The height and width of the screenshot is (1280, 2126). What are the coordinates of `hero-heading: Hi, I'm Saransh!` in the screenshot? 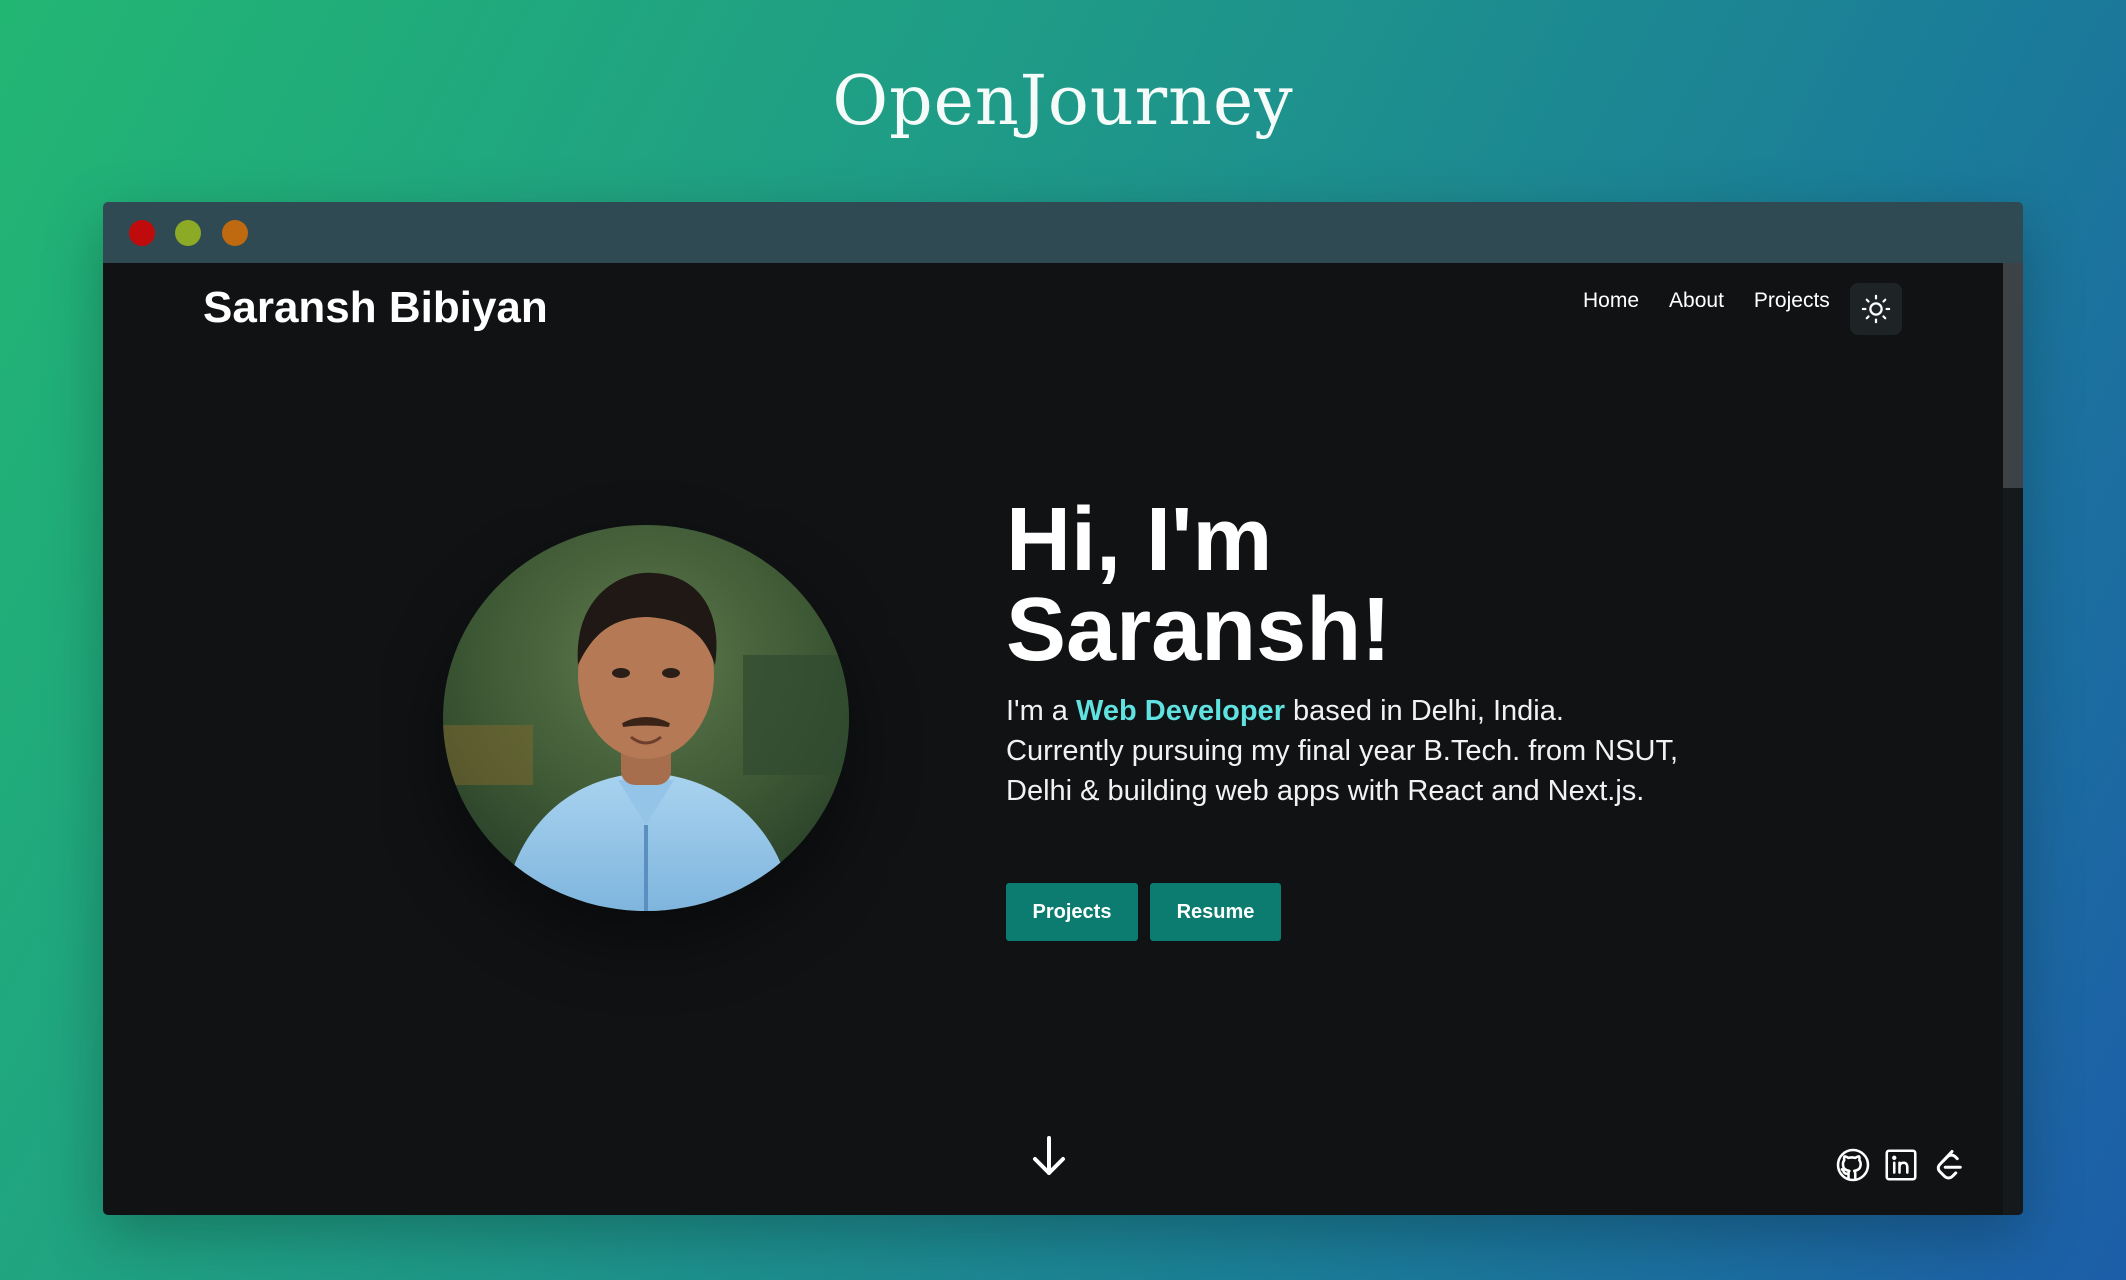 It's located at (1198, 585).